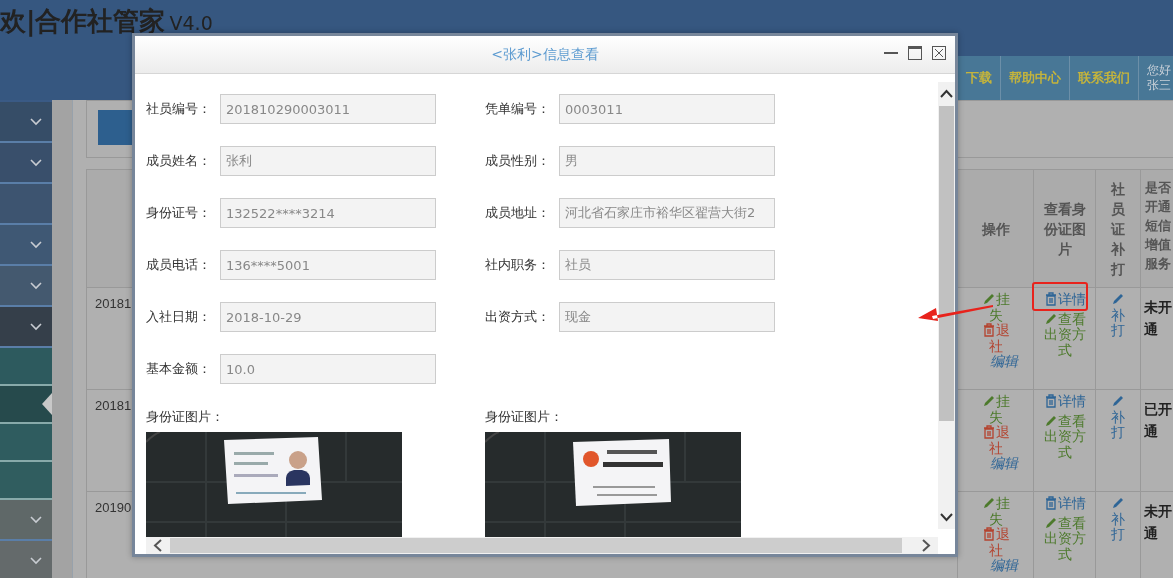  Describe the element at coordinates (667, 161) in the screenshot. I see `input-field: 男` at that location.